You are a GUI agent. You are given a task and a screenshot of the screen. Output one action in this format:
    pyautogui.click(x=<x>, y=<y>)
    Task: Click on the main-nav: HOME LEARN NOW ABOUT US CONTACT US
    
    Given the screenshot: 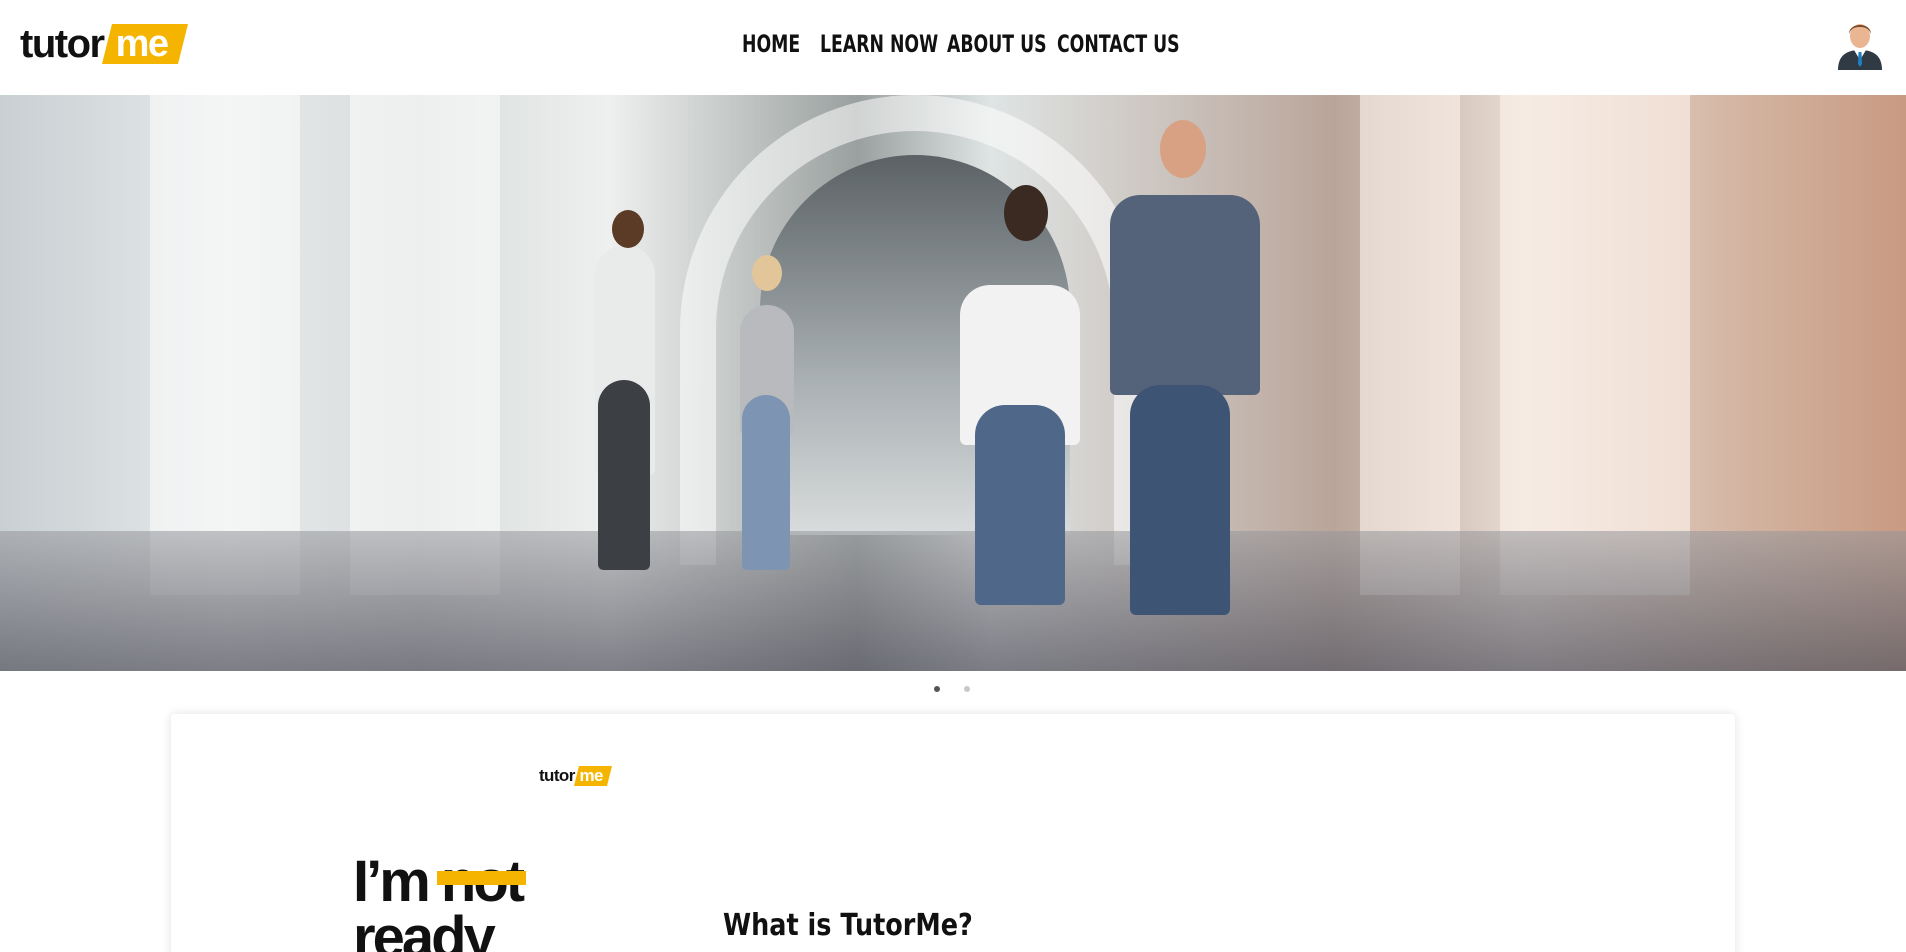 What is the action you would take?
    pyautogui.click(x=961, y=44)
    